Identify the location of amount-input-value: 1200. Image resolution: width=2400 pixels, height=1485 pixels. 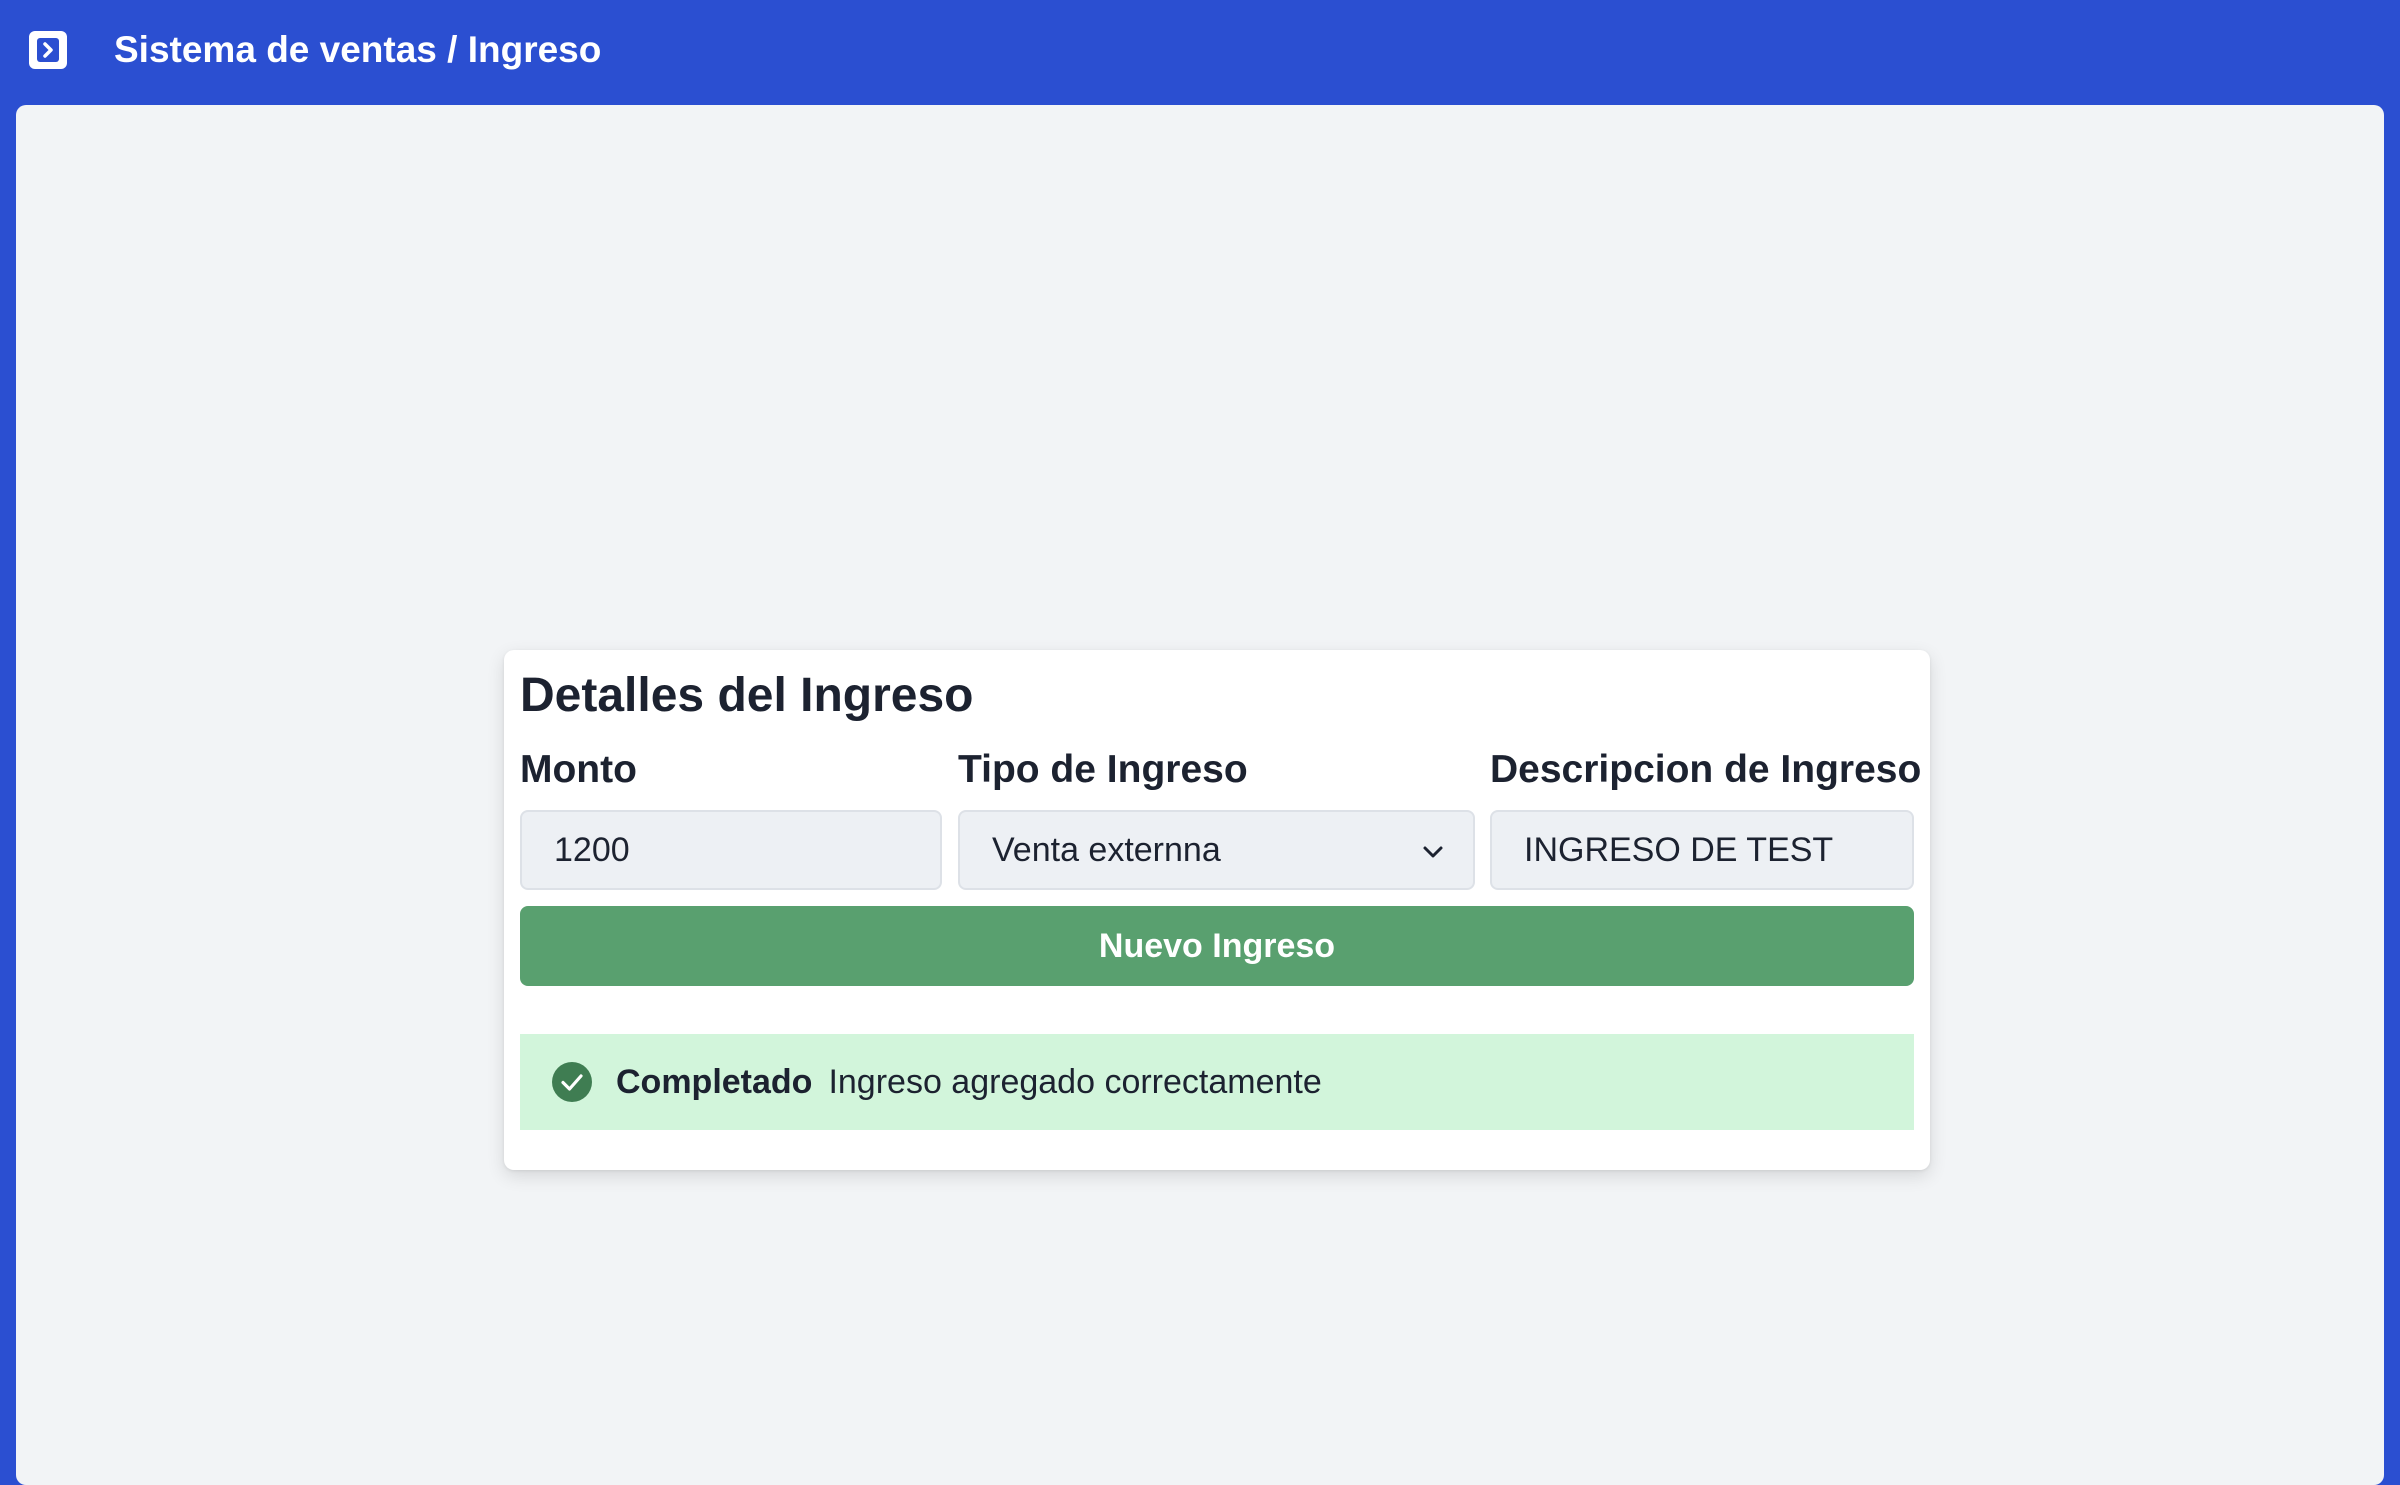
(592, 850).